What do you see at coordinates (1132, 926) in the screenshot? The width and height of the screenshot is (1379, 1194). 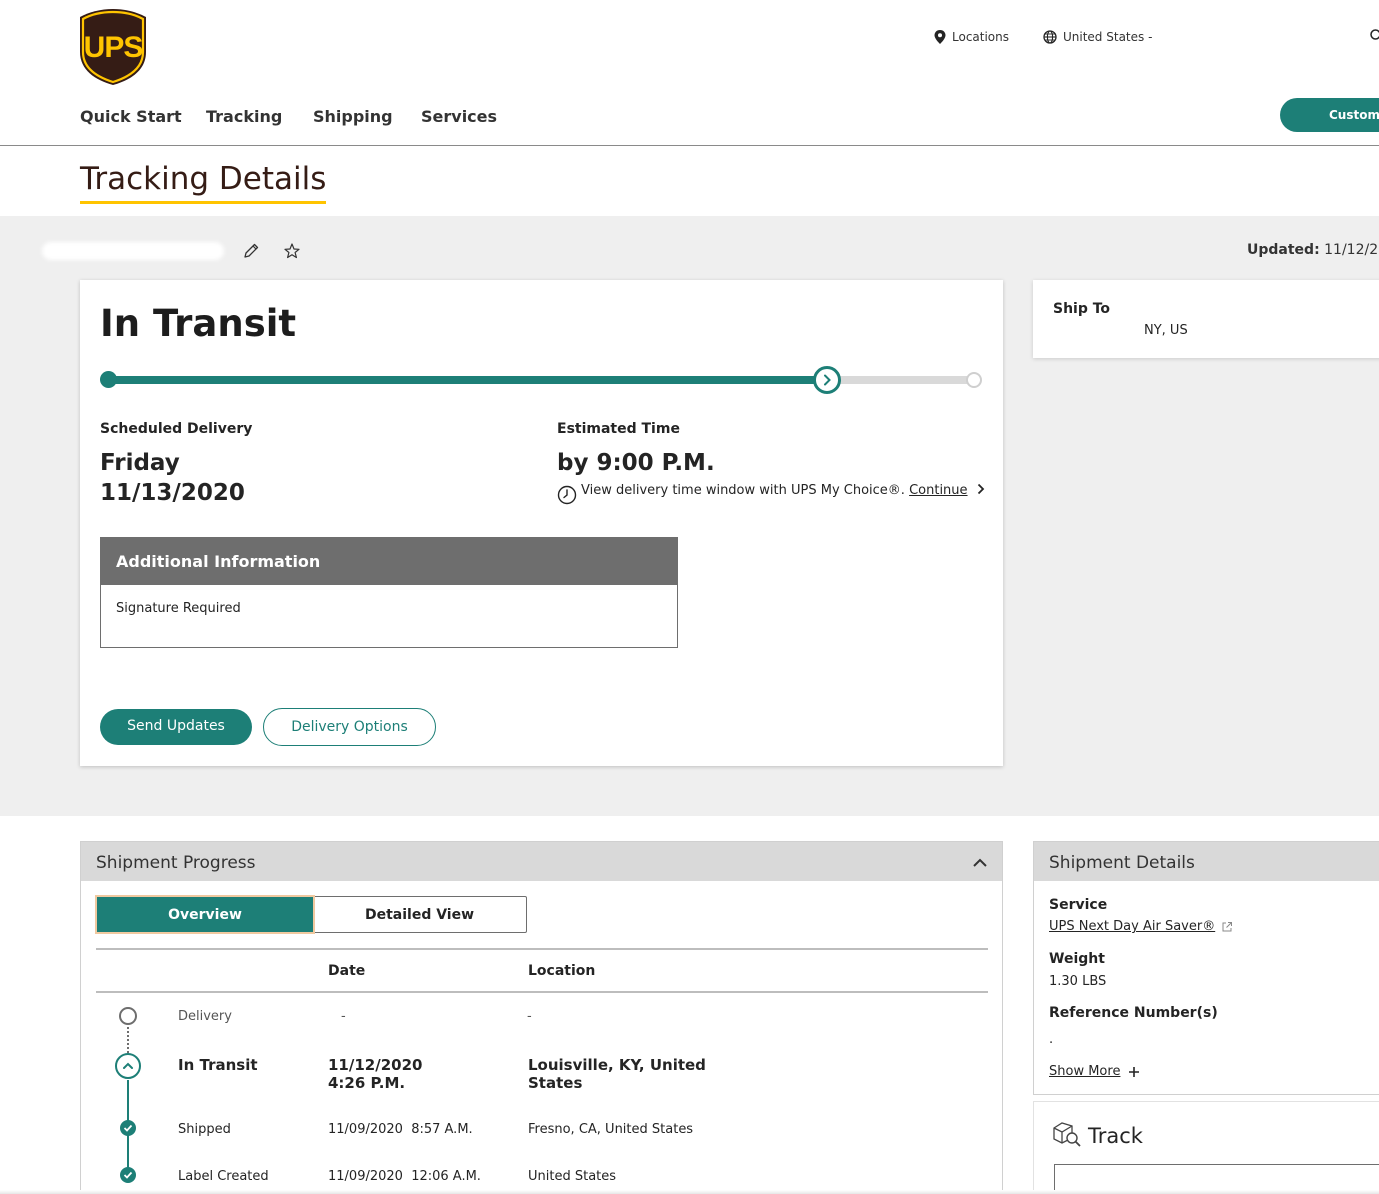 I see `service-value: UPS Next Day Air Saver®` at bounding box center [1132, 926].